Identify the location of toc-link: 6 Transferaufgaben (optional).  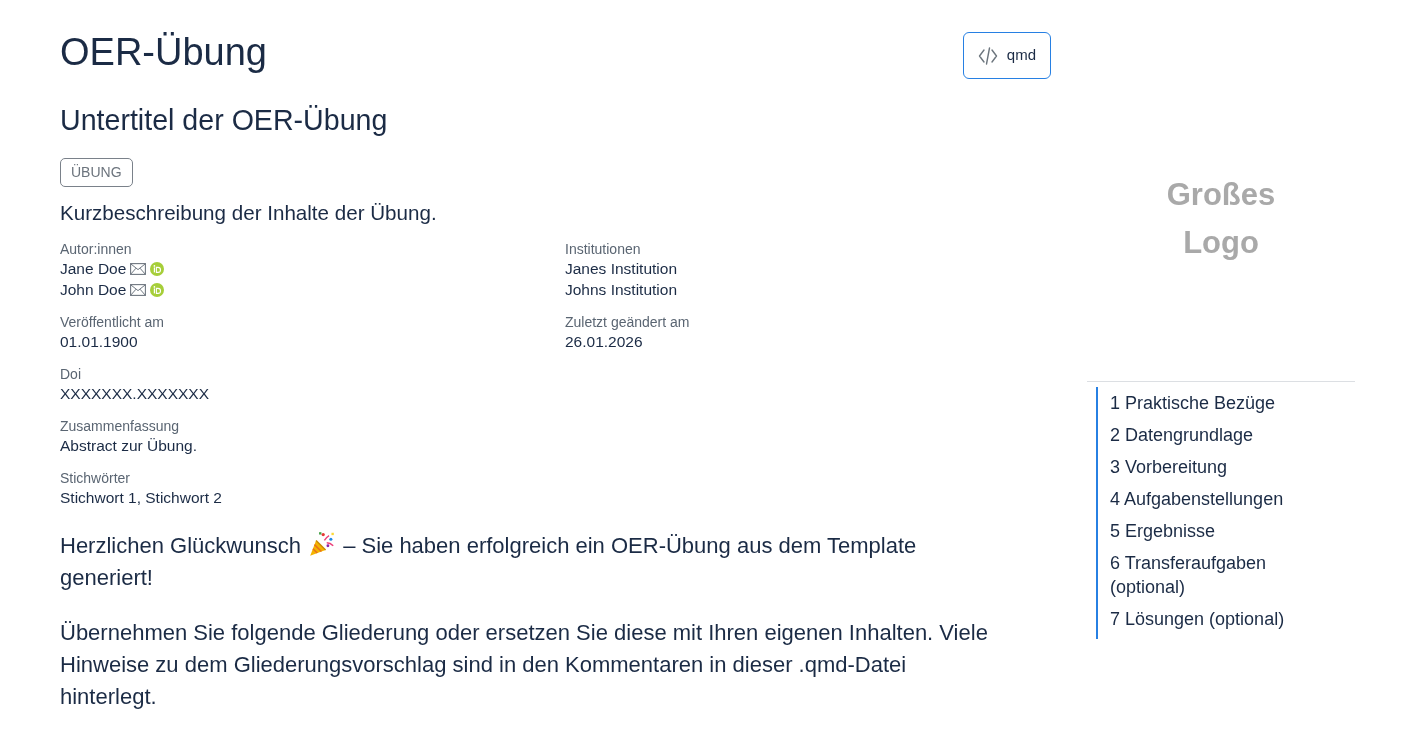
(1215, 575).